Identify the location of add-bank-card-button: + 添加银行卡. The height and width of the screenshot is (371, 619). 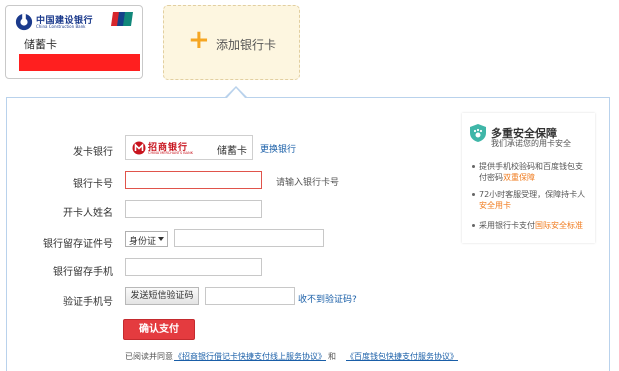
(231, 42).